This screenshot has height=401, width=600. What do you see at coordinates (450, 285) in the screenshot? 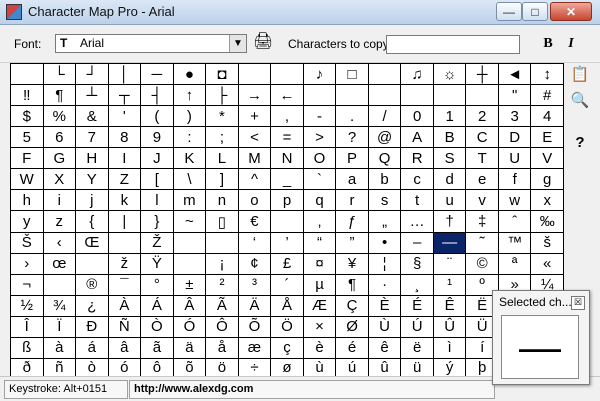
I see `character-cell: ¹` at bounding box center [450, 285].